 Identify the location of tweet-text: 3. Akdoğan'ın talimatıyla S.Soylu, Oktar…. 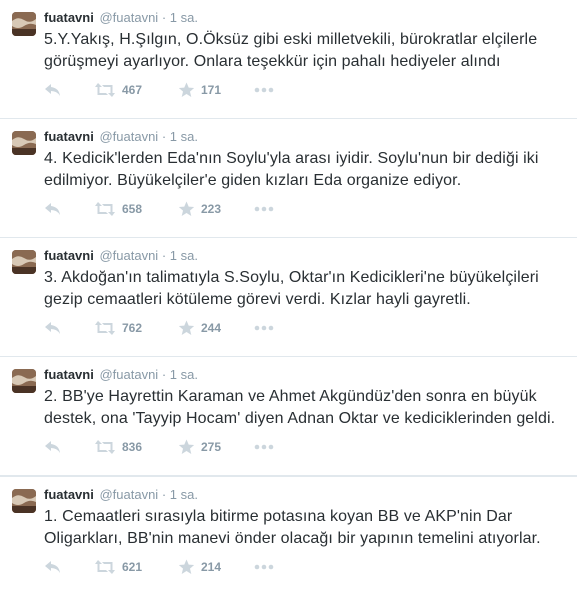
(291, 288).